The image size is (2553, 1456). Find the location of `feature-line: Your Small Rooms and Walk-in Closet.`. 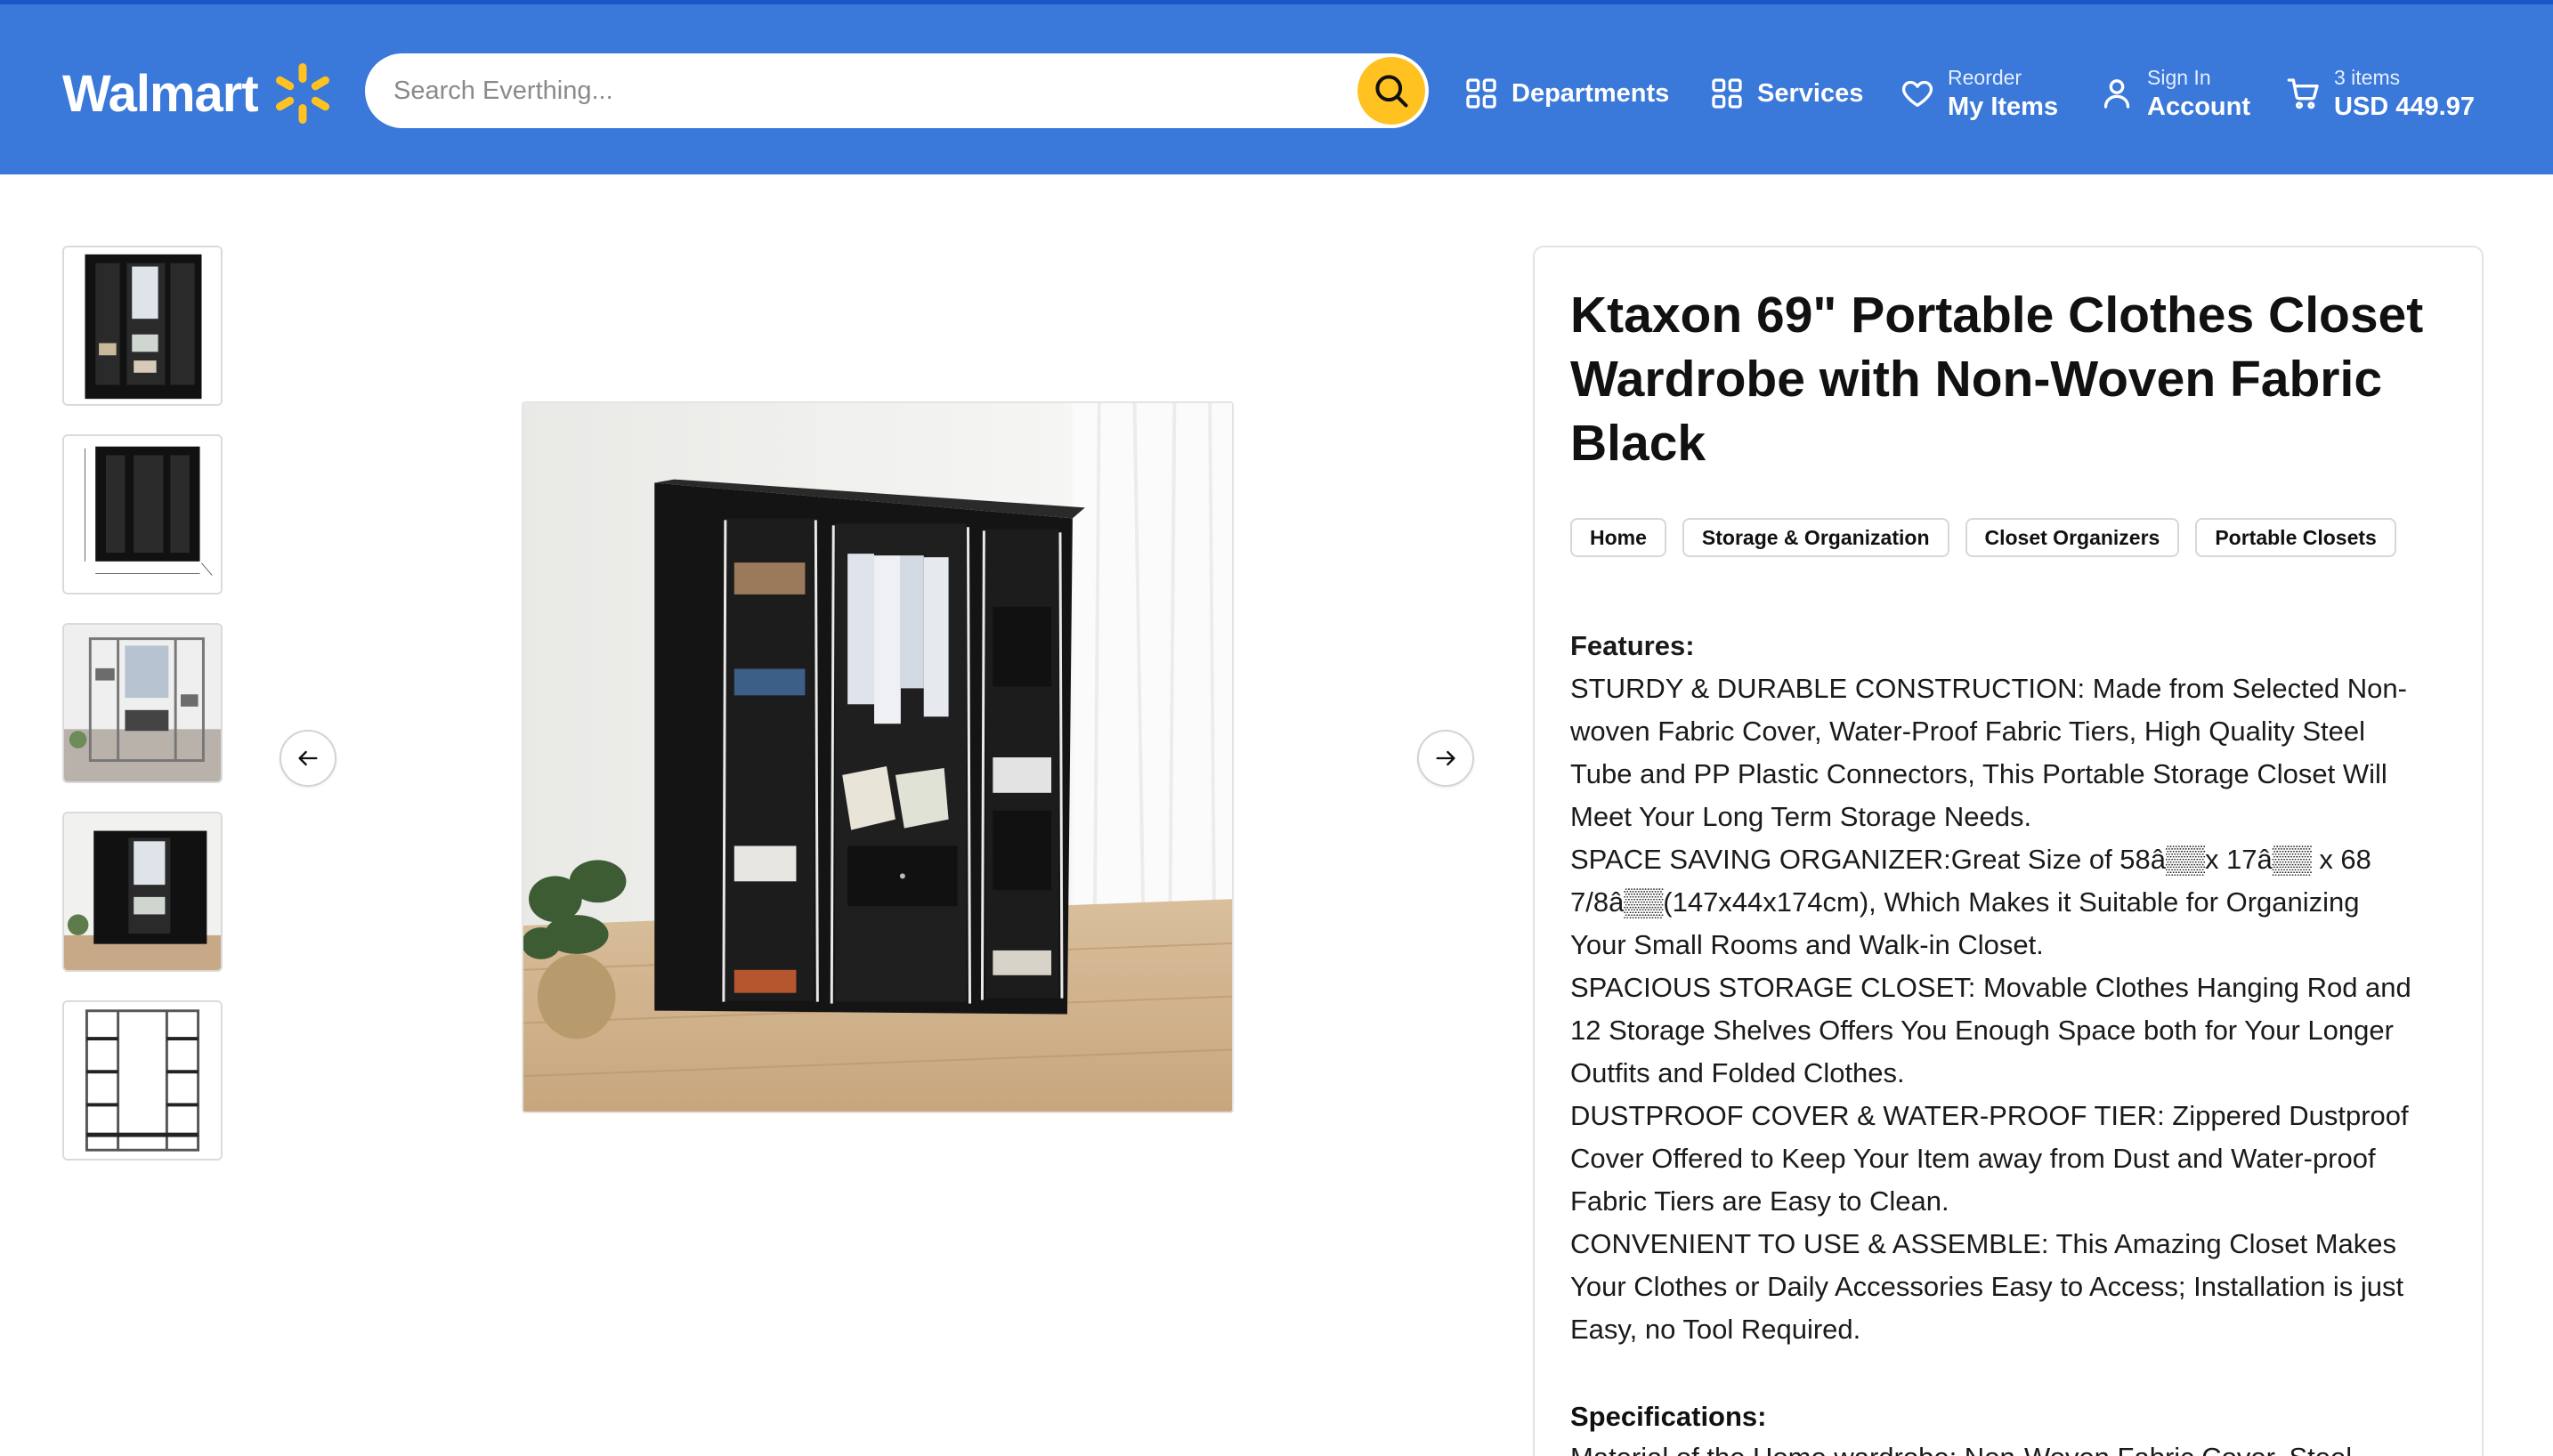

feature-line: Your Small Rooms and Walk-in Closet. is located at coordinates (1807, 944).